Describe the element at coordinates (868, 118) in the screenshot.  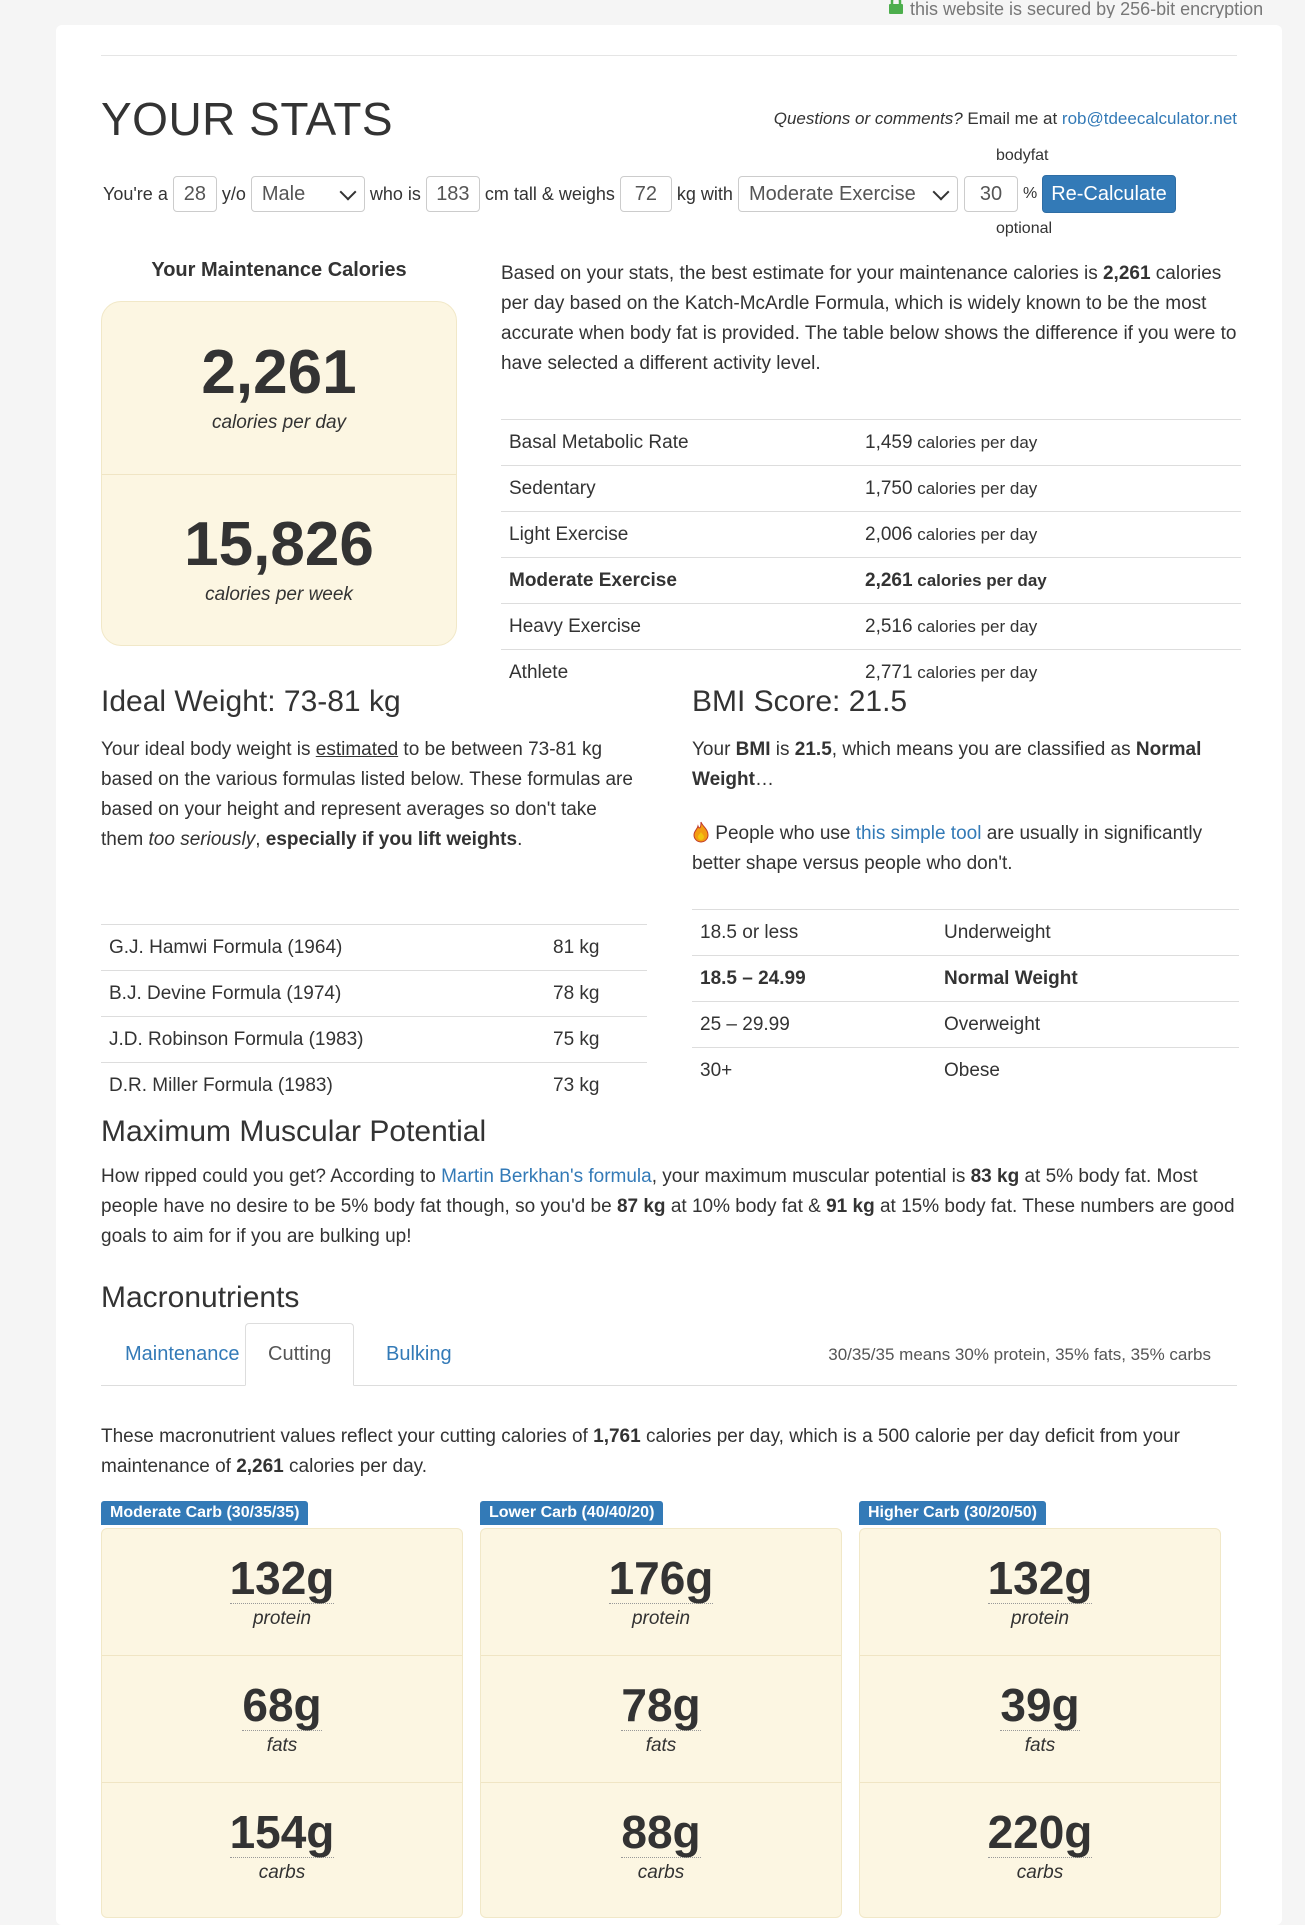
I see `contact-question: Questions or comments?` at that location.